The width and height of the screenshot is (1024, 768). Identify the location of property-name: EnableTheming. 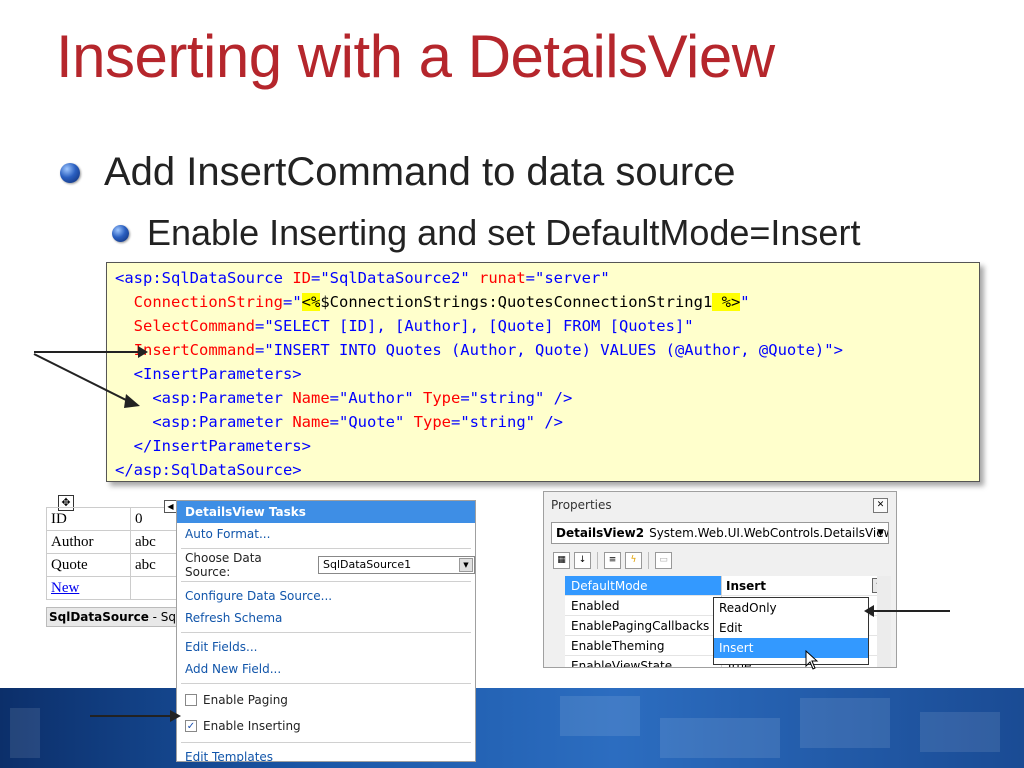
(643, 646).